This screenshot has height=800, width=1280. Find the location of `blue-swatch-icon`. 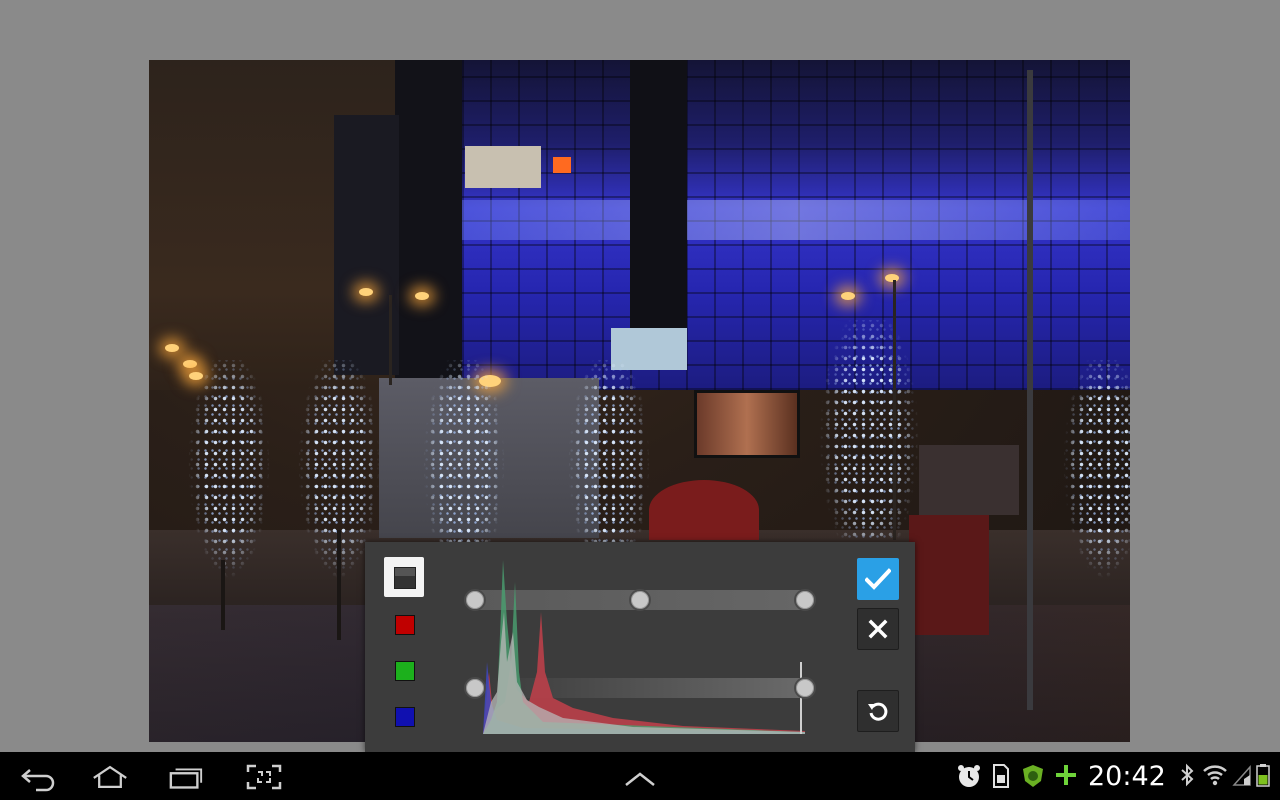

blue-swatch-icon is located at coordinates (405, 717).